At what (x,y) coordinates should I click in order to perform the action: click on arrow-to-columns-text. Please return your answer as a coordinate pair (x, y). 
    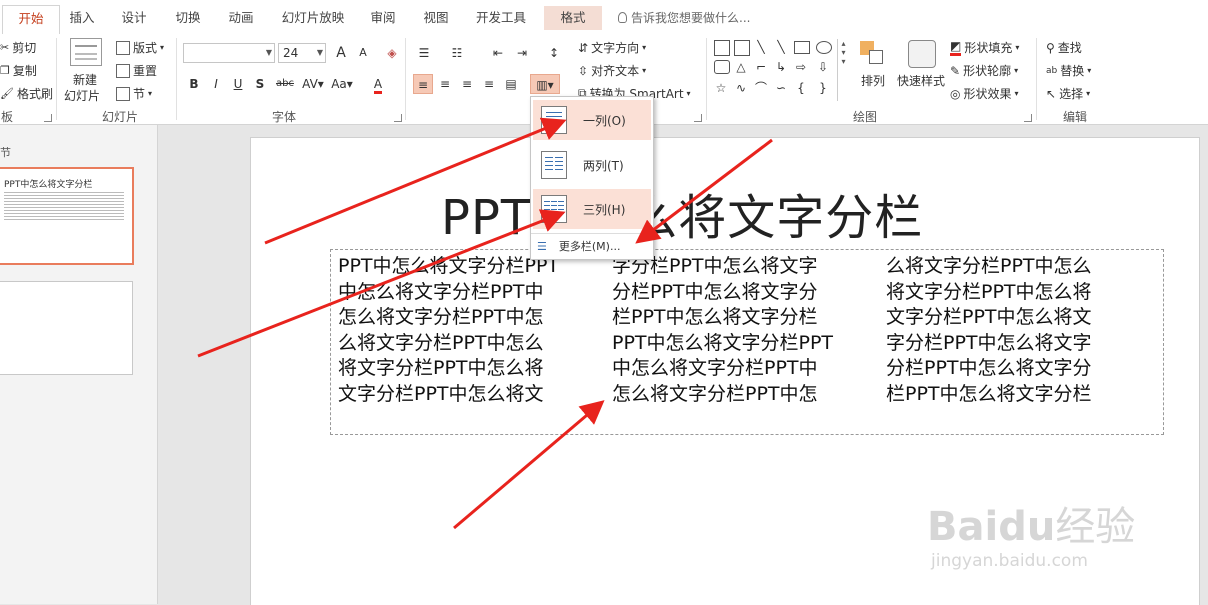
    Looking at the image, I should click on (529, 465).